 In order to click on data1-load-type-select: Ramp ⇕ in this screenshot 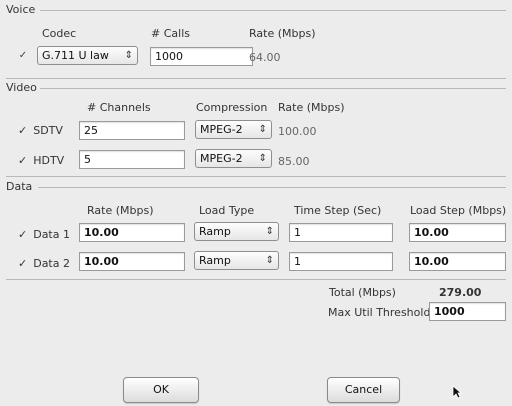, I will do `click(236, 231)`.